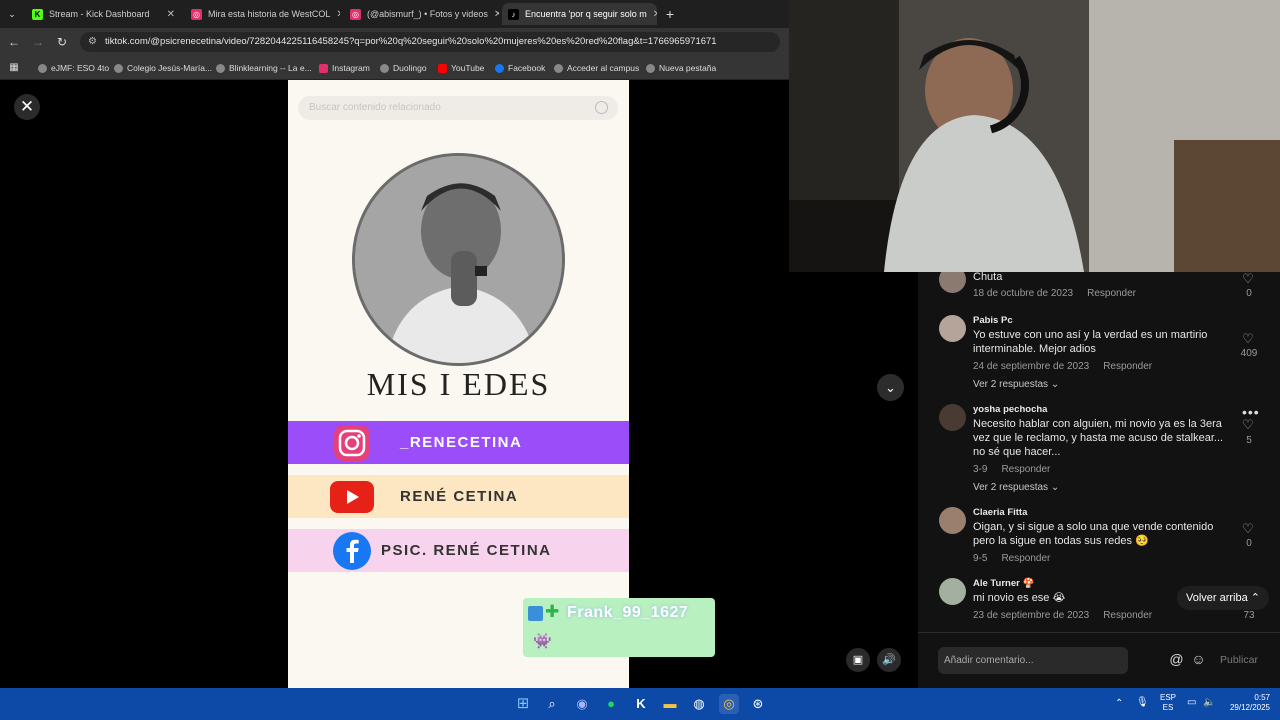 Image resolution: width=1280 pixels, height=720 pixels. What do you see at coordinates (1239, 660) in the screenshot?
I see `publish-button: Publicar` at bounding box center [1239, 660].